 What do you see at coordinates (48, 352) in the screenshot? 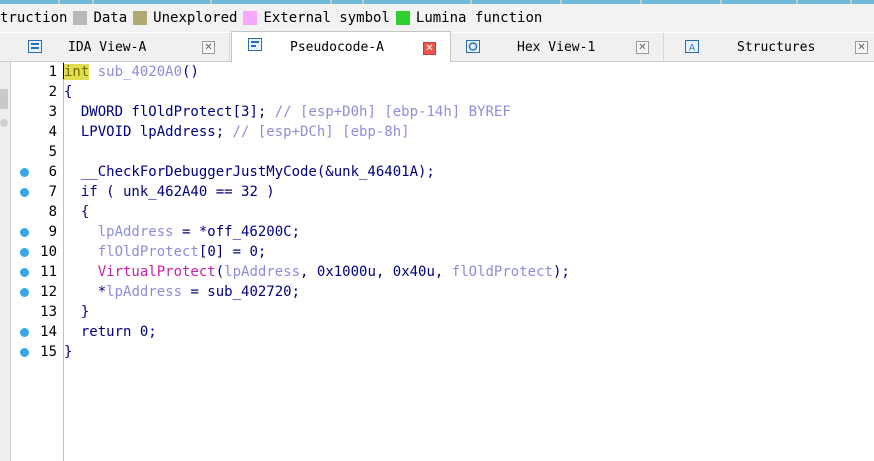
I see `line-number: 15` at bounding box center [48, 352].